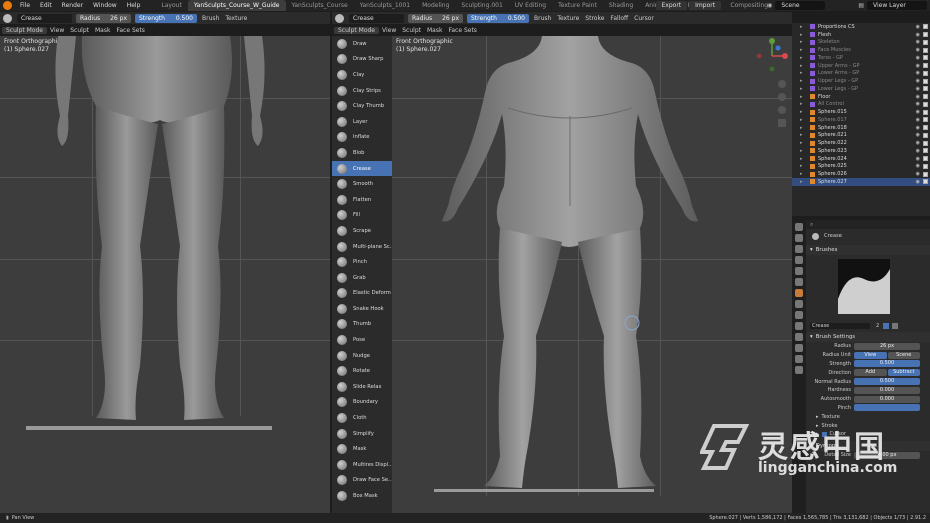 This screenshot has width=930, height=523. What do you see at coordinates (435, 18) in the screenshot?
I see `radius-field: Radius 26 px` at bounding box center [435, 18].